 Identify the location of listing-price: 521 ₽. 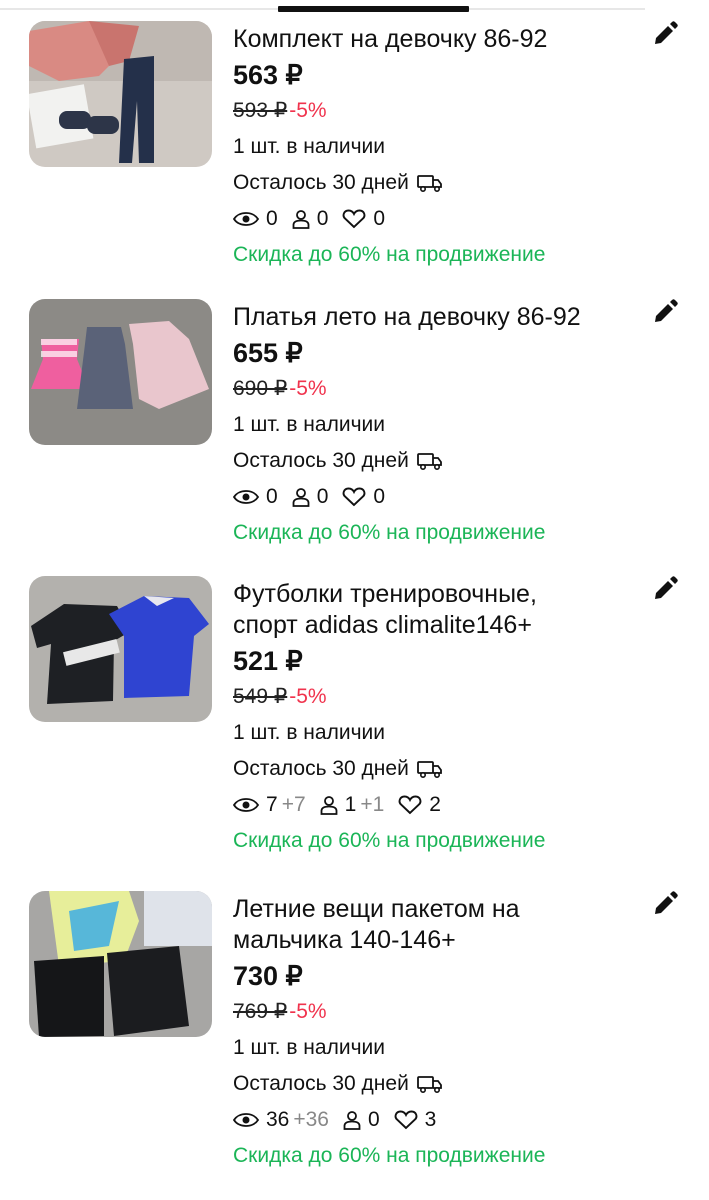
(268, 661).